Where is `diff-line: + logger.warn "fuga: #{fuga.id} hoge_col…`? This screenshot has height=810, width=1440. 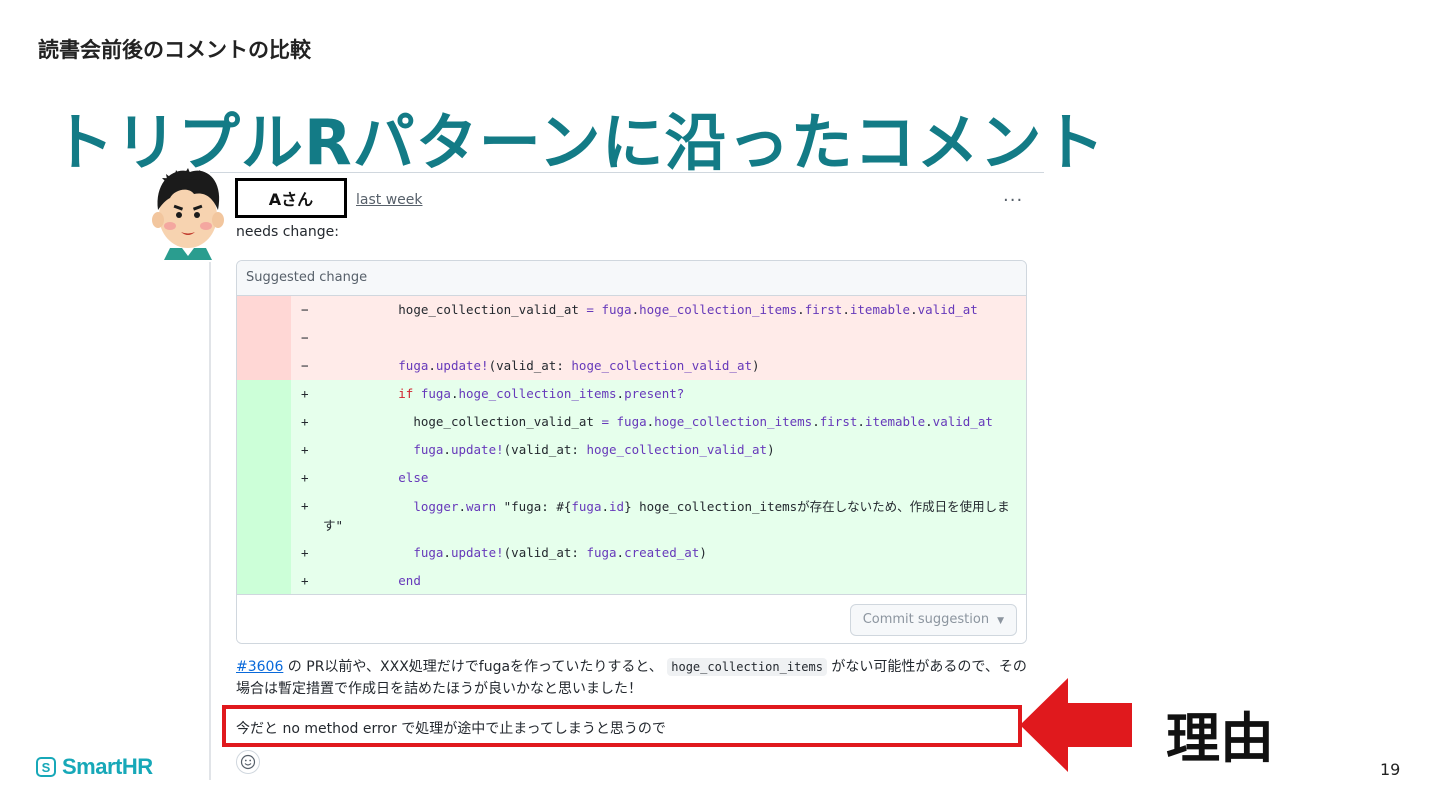 diff-line: + logger.warn "fuga: #{fuga.id} hoge_col… is located at coordinates (631, 515).